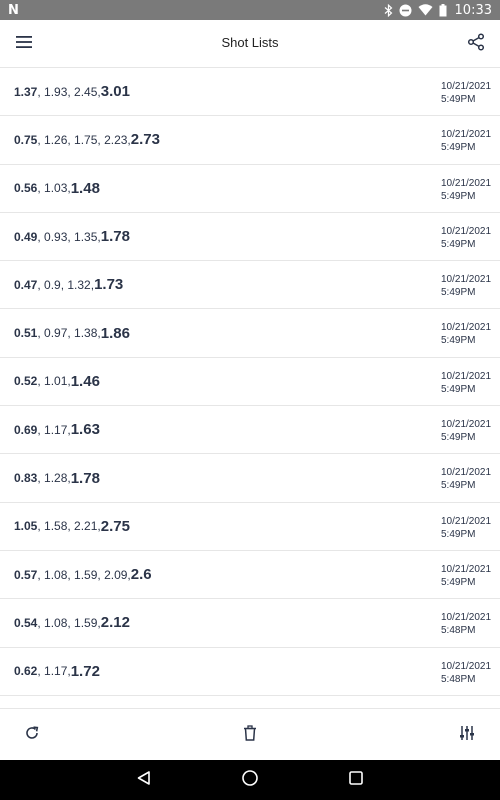  Describe the element at coordinates (69, 91) in the screenshot. I see `middle-shot-times: , 1.93, 2.45,` at that location.